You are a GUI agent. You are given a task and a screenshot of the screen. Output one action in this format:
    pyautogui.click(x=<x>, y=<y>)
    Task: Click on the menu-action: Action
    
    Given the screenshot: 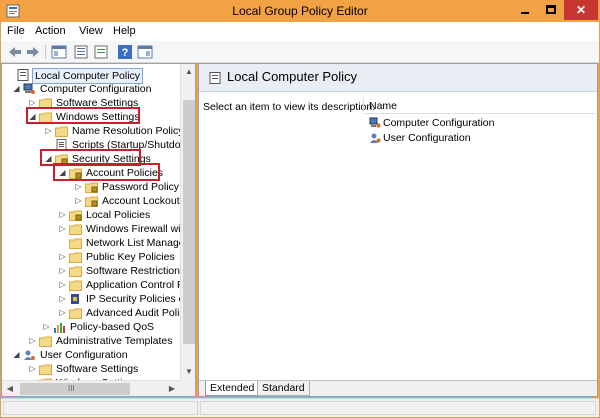 What is the action you would take?
    pyautogui.click(x=50, y=31)
    